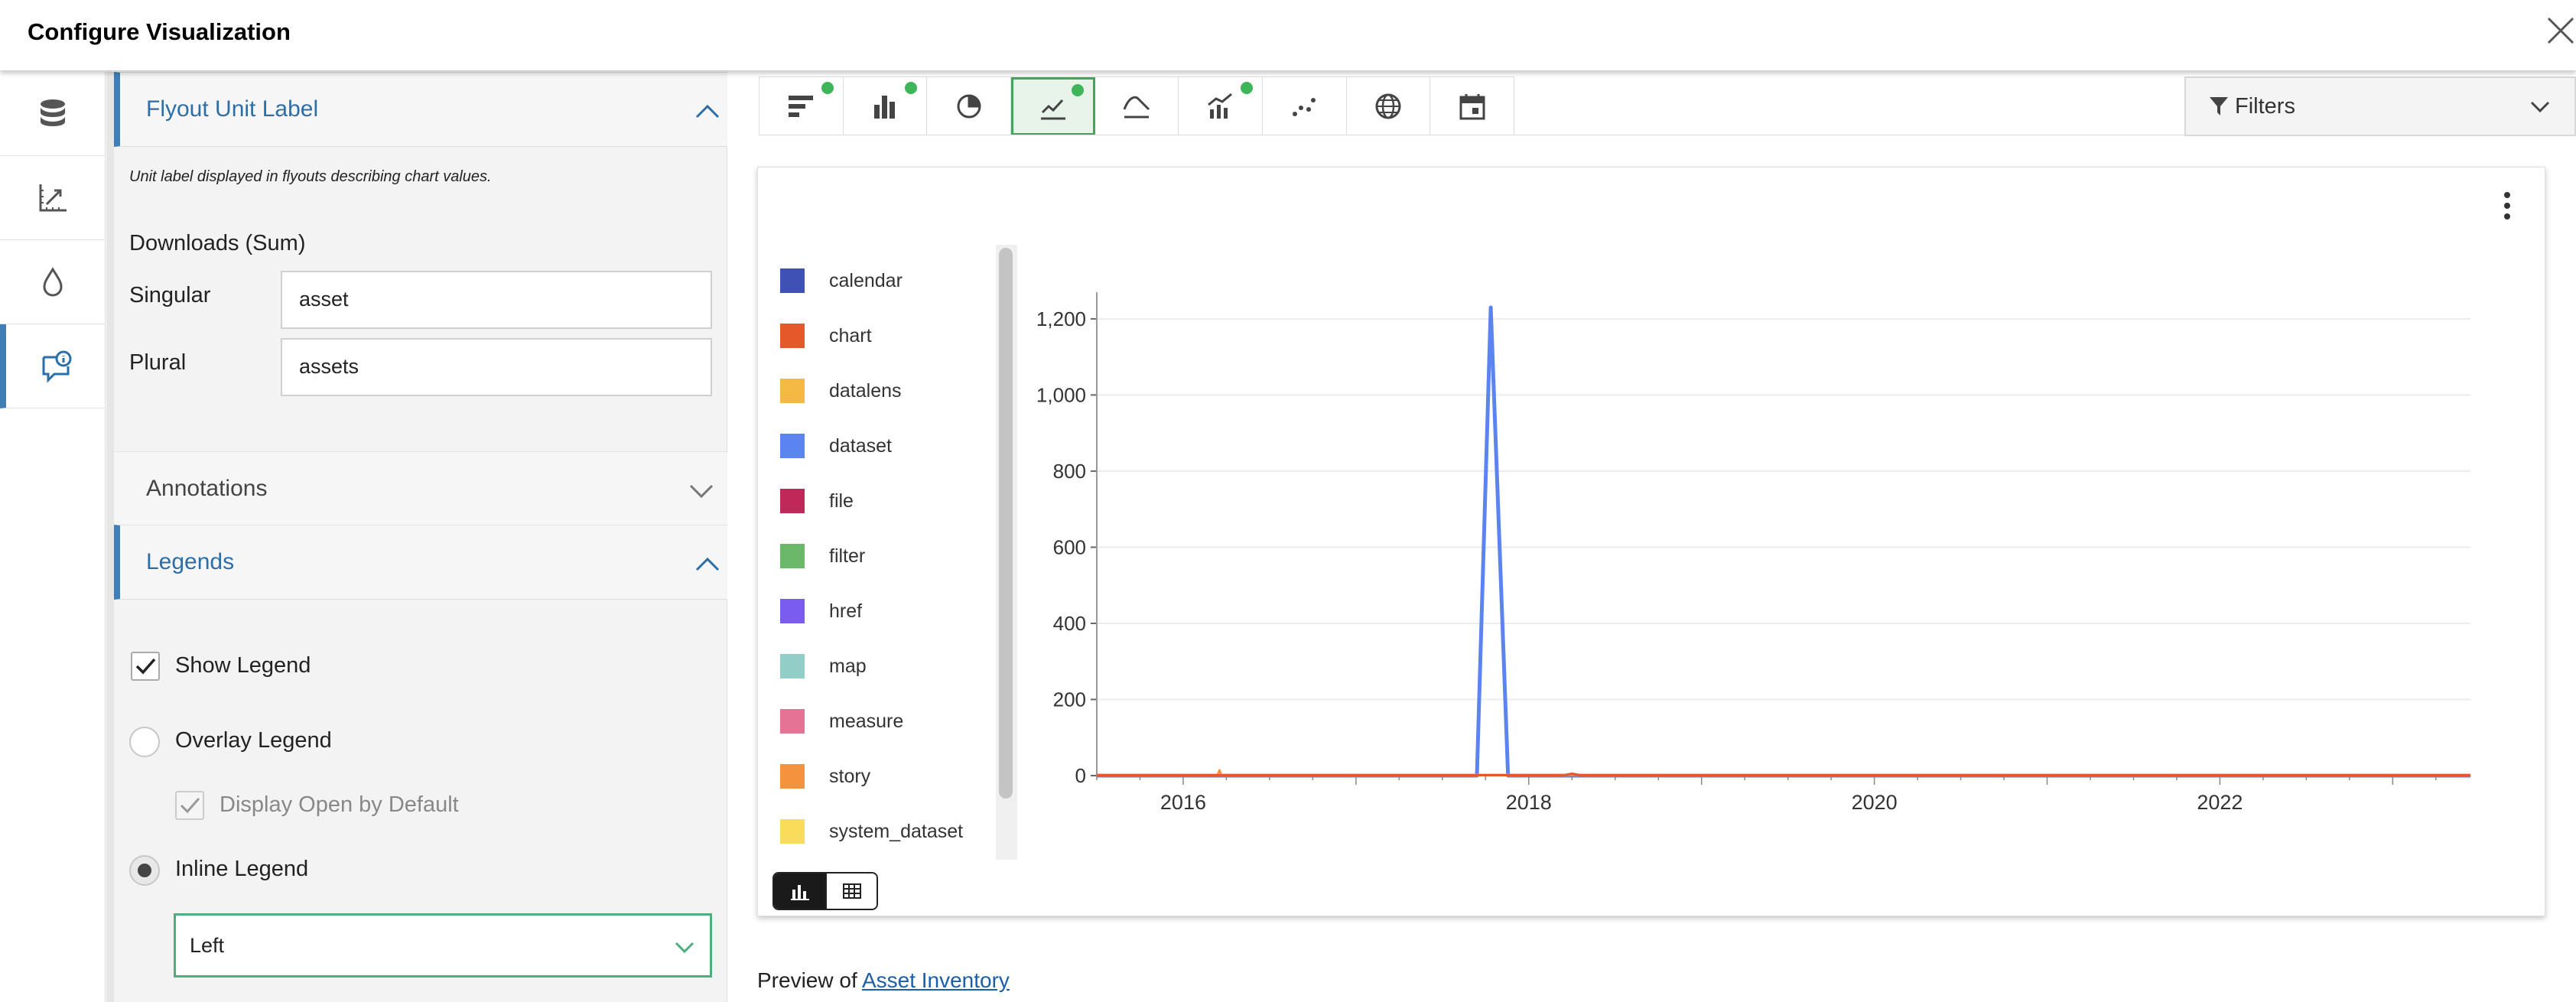 This screenshot has width=2576, height=1002. What do you see at coordinates (707, 564) in the screenshot?
I see `chevron-up-icon` at bounding box center [707, 564].